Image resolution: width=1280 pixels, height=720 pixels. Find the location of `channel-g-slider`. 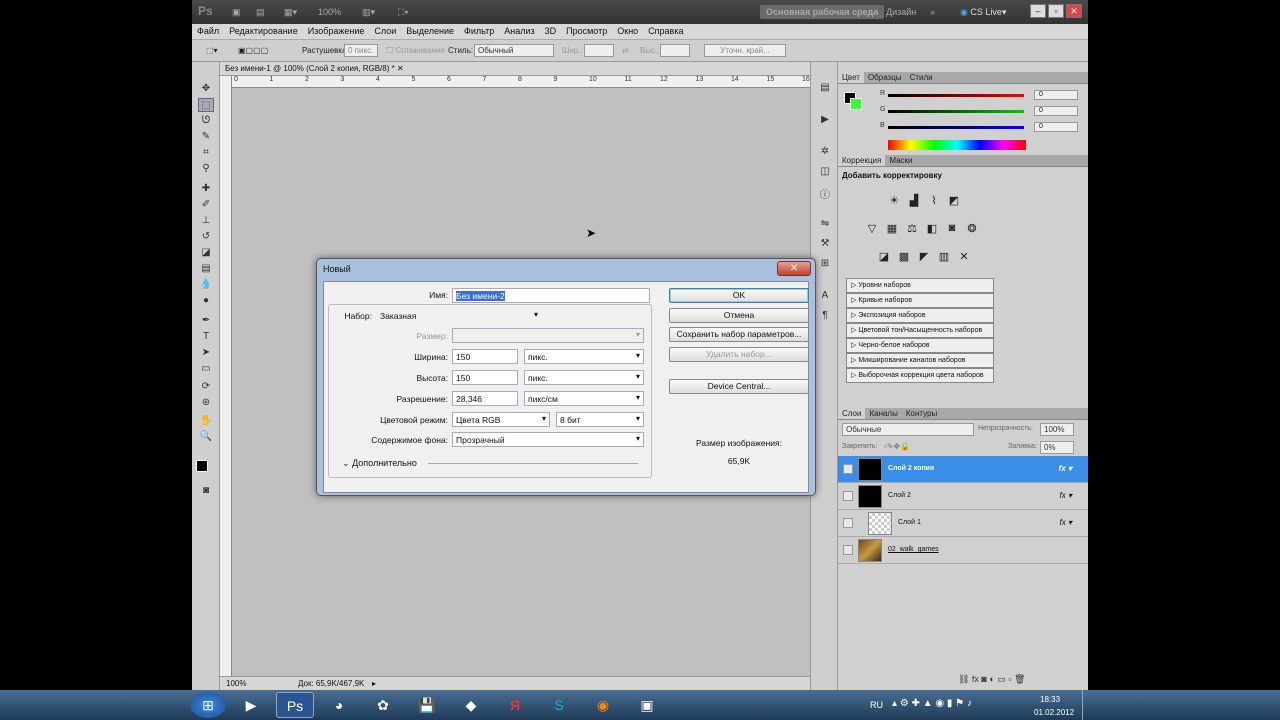

channel-g-slider is located at coordinates (956, 111).